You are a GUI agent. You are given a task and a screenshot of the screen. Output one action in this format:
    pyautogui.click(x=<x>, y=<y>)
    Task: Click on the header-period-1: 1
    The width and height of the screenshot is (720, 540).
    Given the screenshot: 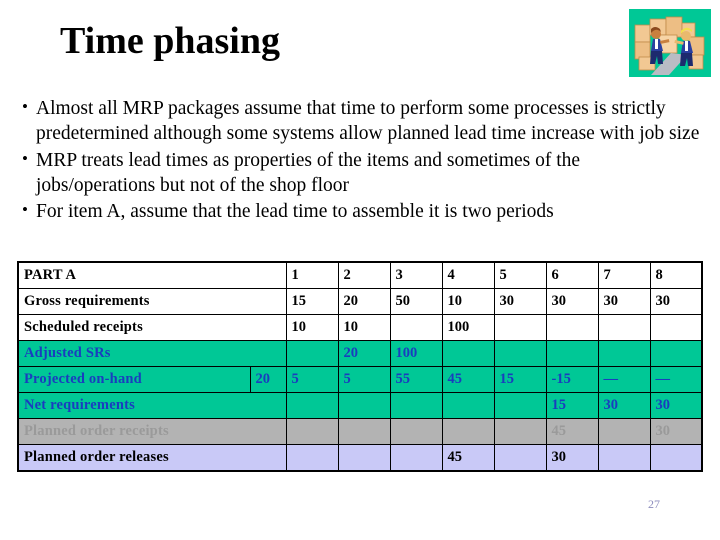 What is the action you would take?
    pyautogui.click(x=312, y=275)
    